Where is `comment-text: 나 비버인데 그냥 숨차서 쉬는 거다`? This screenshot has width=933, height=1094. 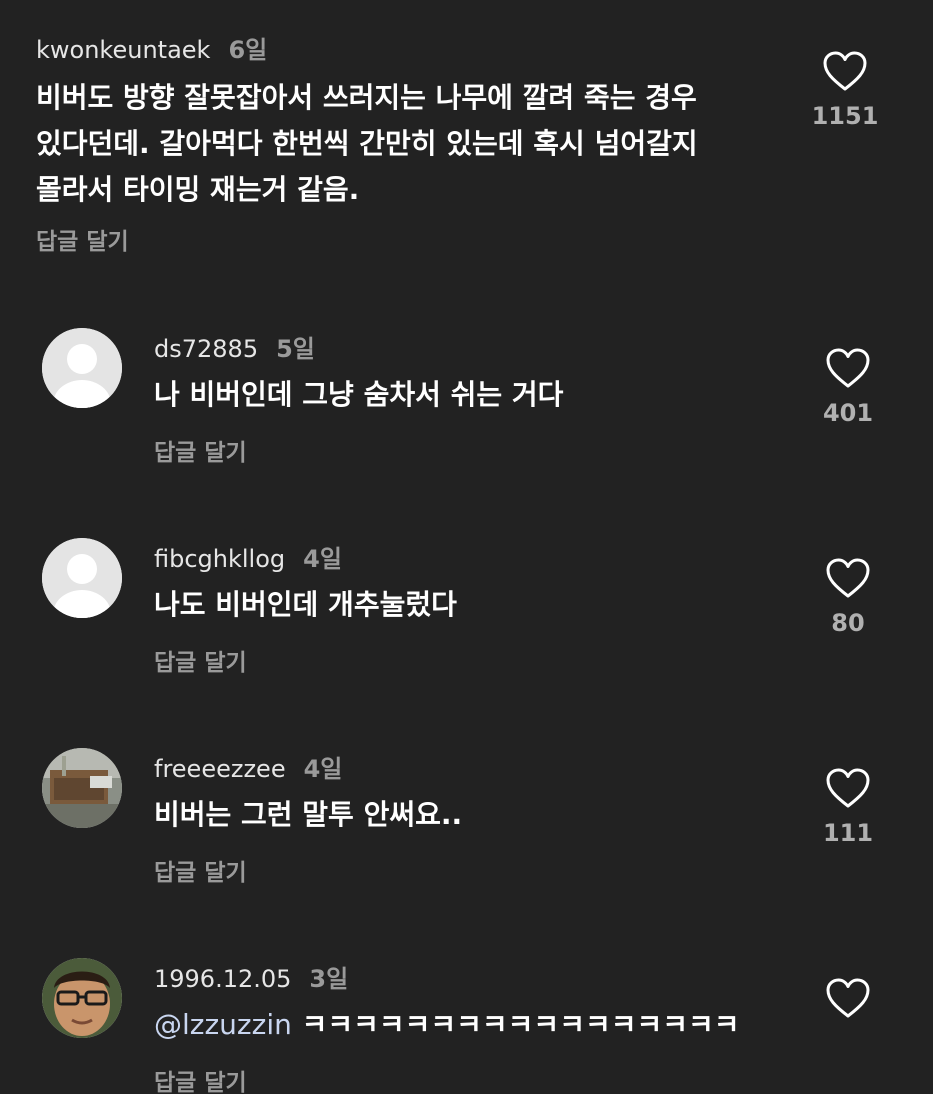 comment-text: 나 비버인데 그냥 숨차서 쉬는 거다 is located at coordinates (358, 395).